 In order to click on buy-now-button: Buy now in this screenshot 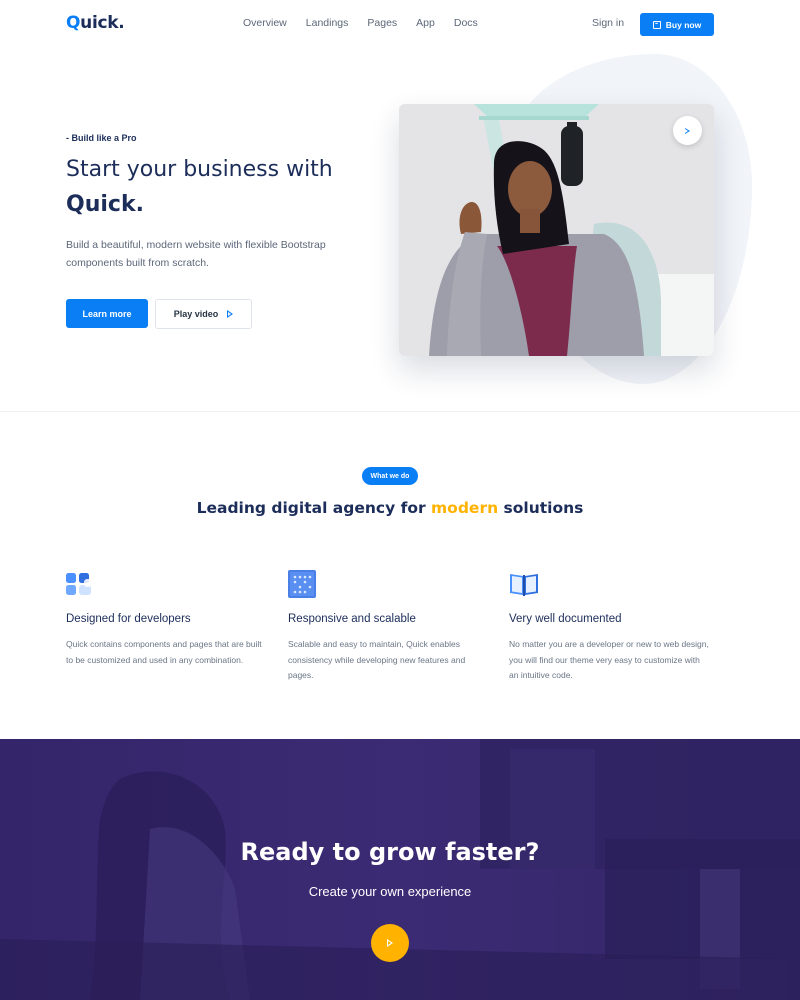, I will do `click(677, 24)`.